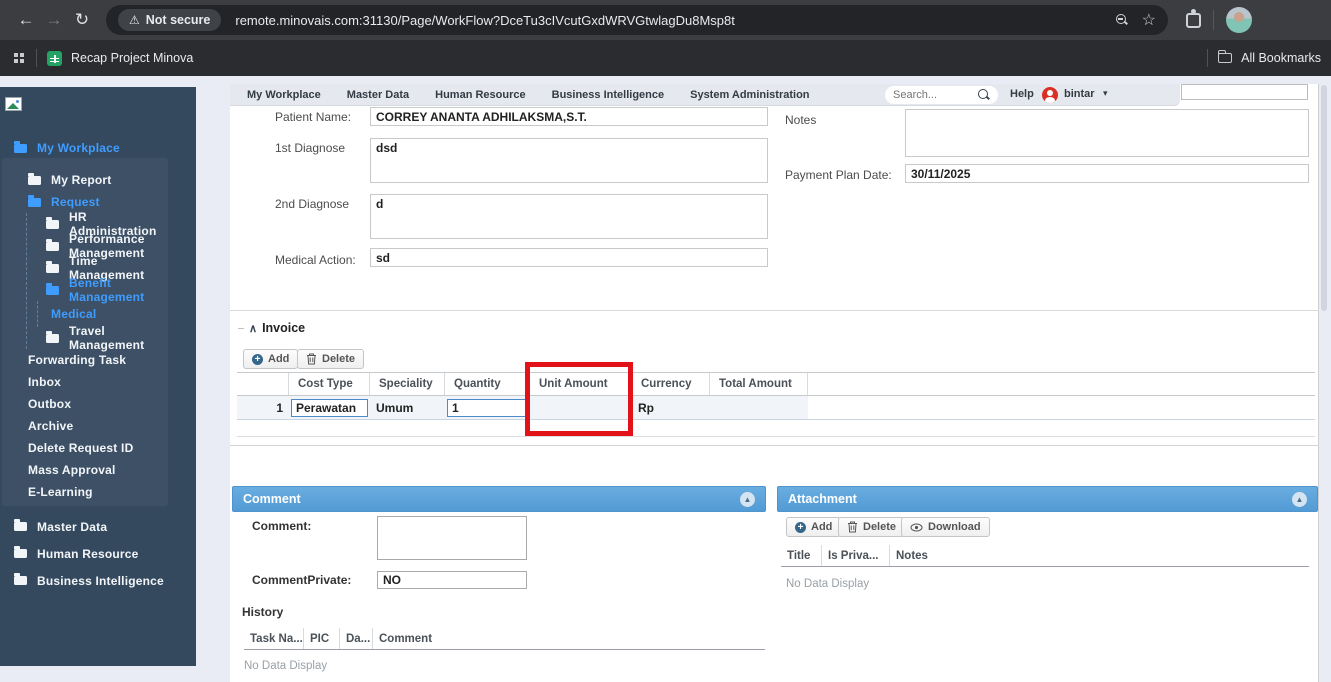  What do you see at coordinates (1244, 92) in the screenshot?
I see `top-right-field` at bounding box center [1244, 92].